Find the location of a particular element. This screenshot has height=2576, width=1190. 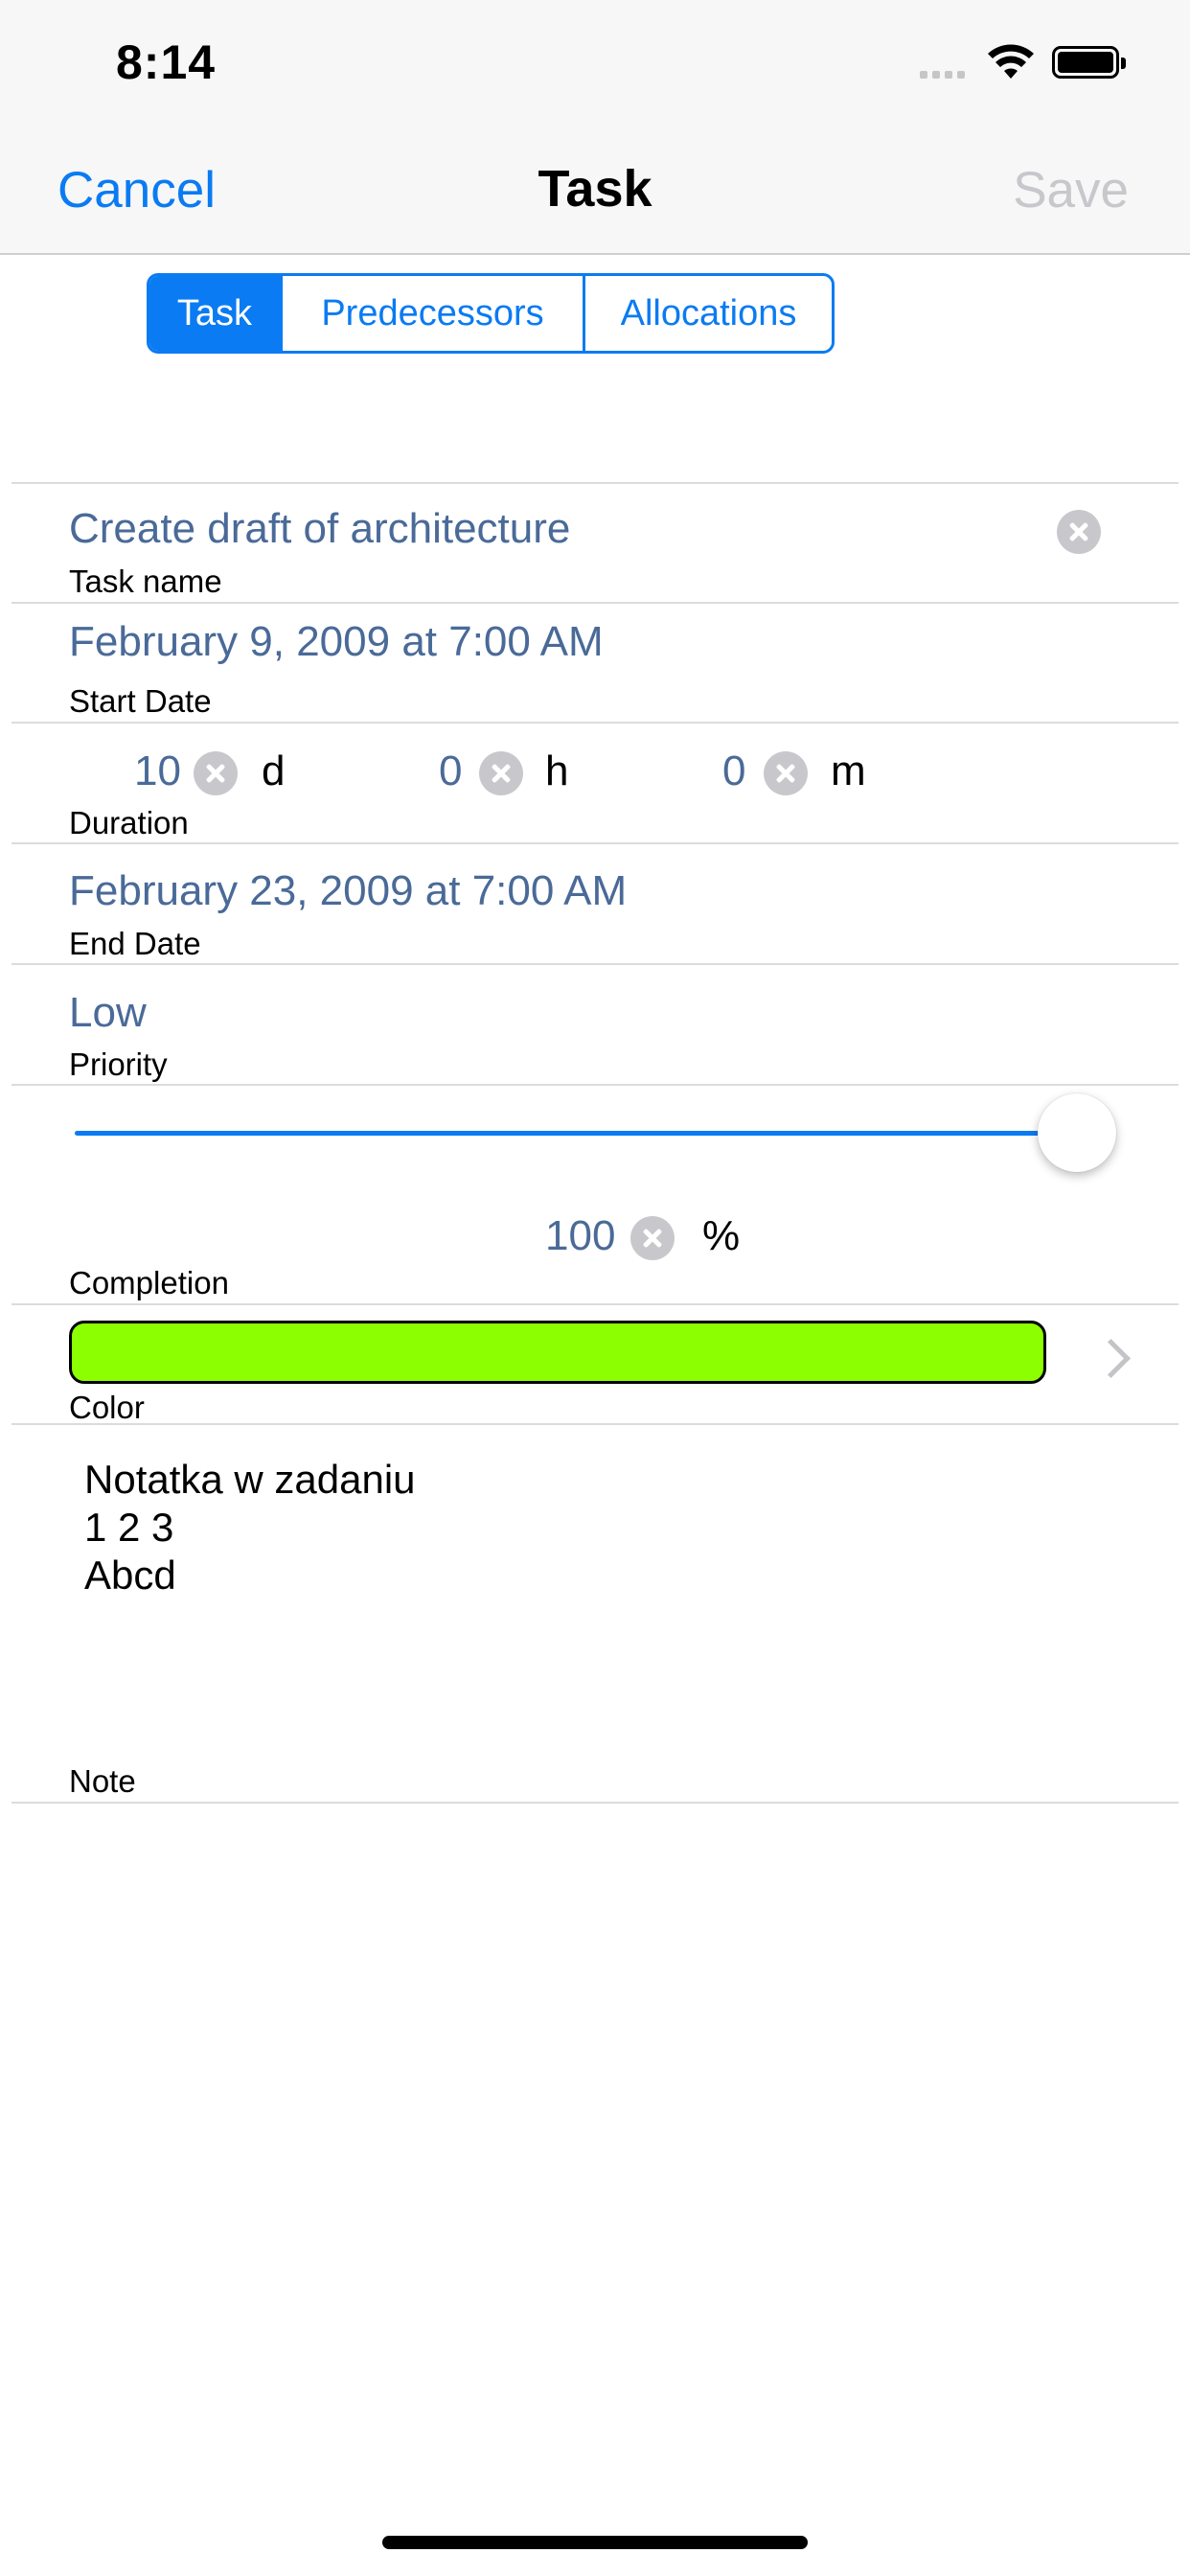

note-line: 1 2 3 is located at coordinates (128, 1528).